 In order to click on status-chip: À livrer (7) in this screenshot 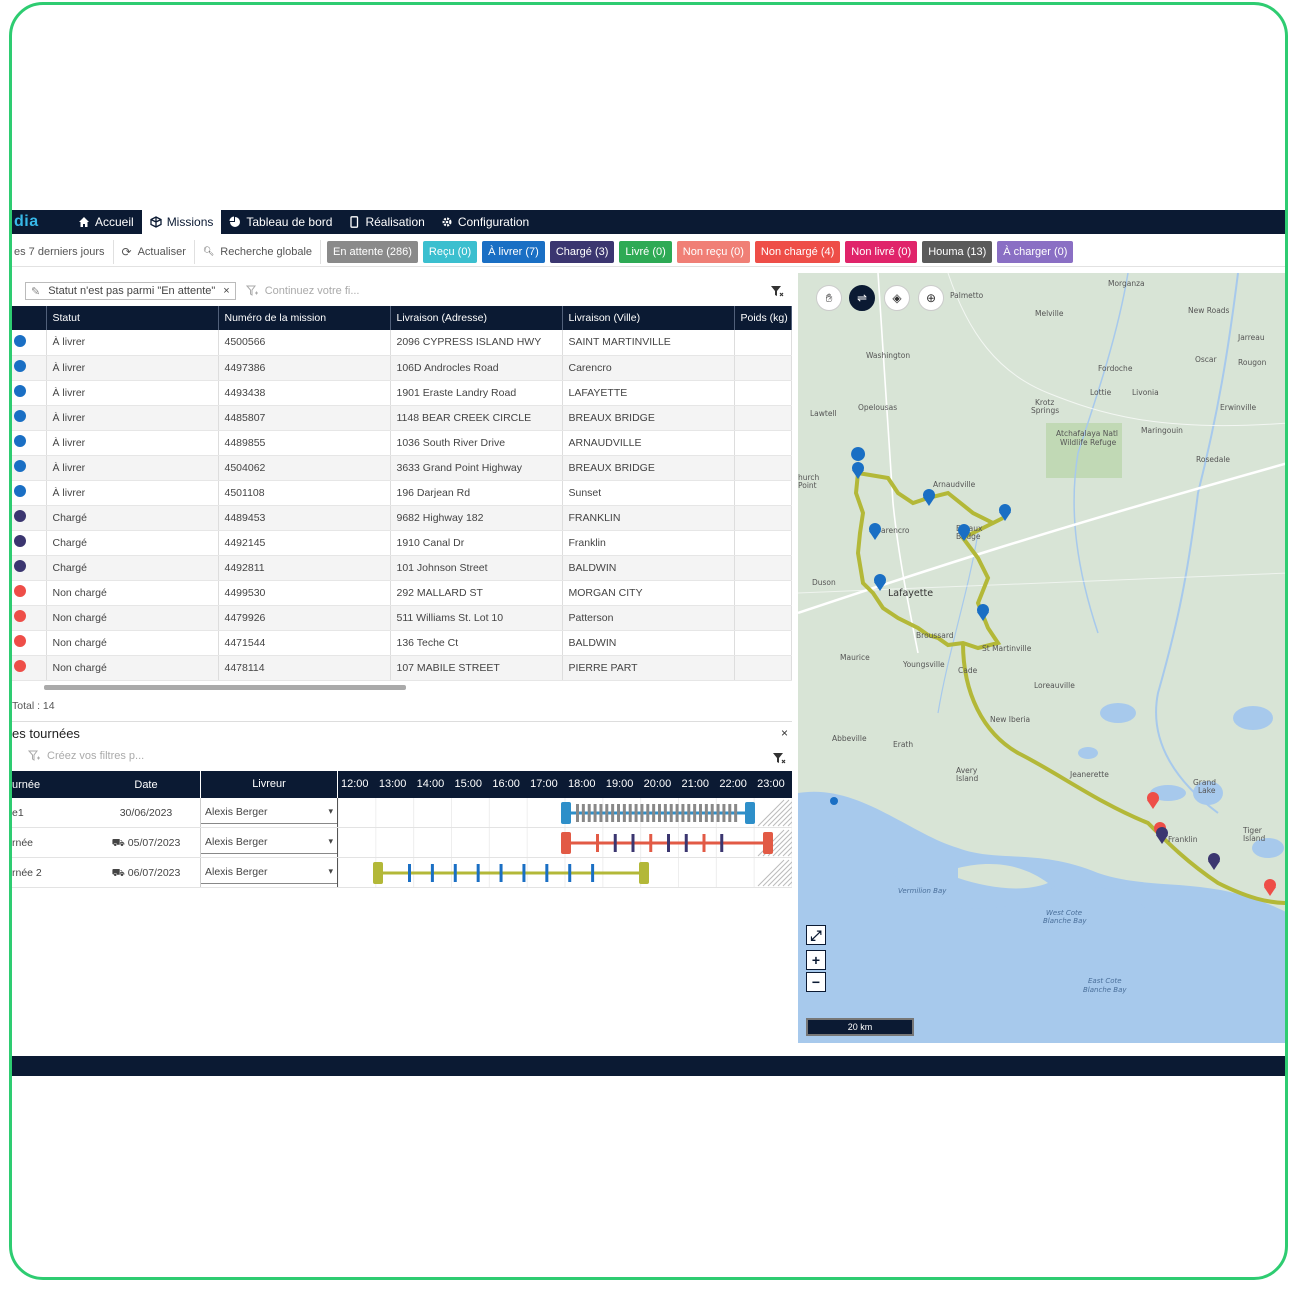, I will do `click(513, 251)`.